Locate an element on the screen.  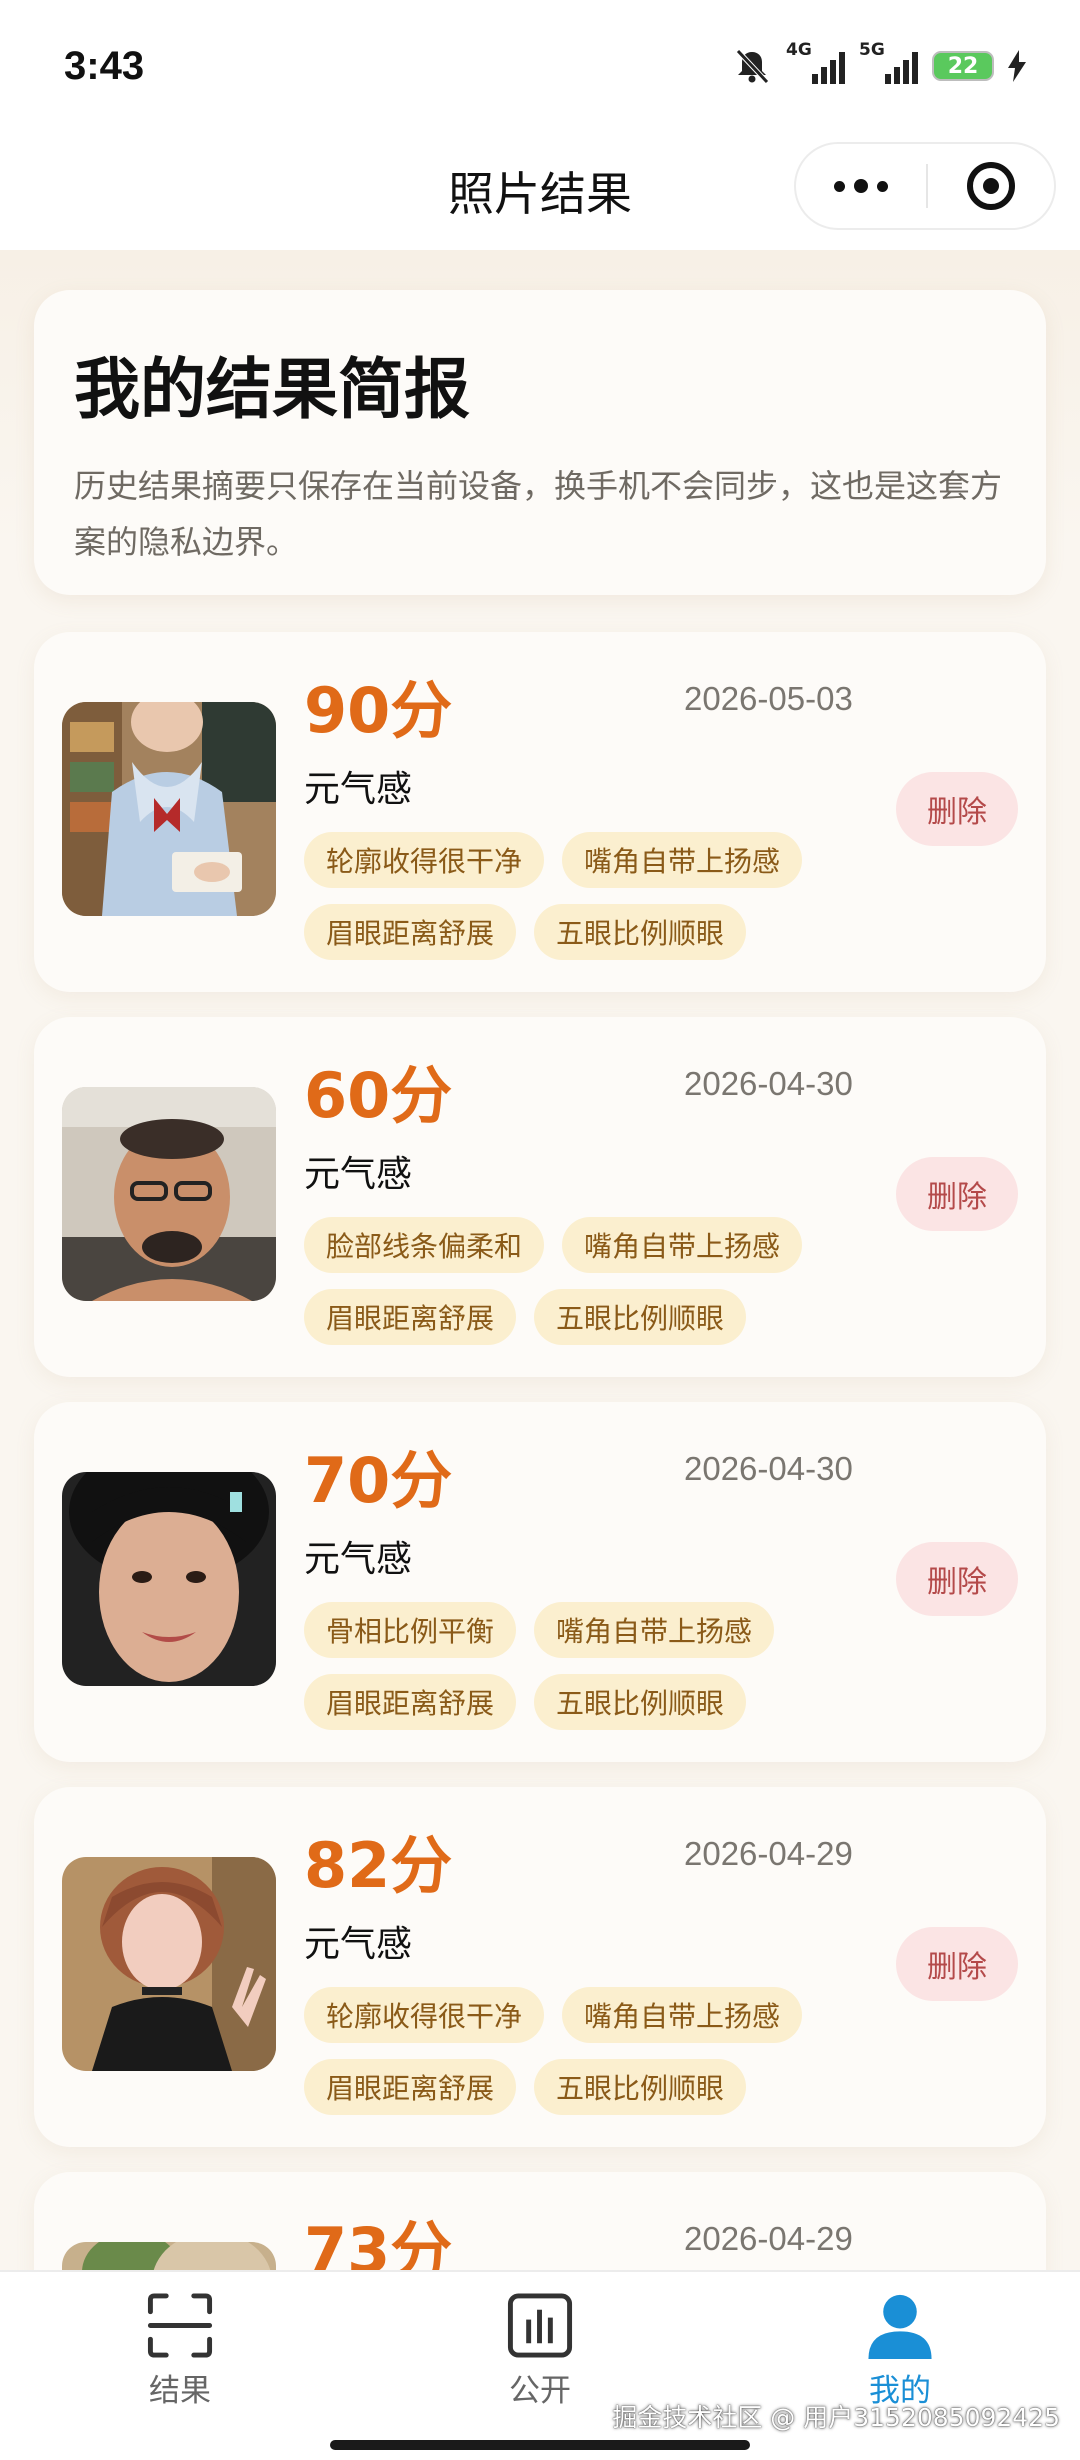
tab-bar: 结果 公开 我的 掘金技术社区 @ 用户3152085092425 is located at coordinates (540, 2365).